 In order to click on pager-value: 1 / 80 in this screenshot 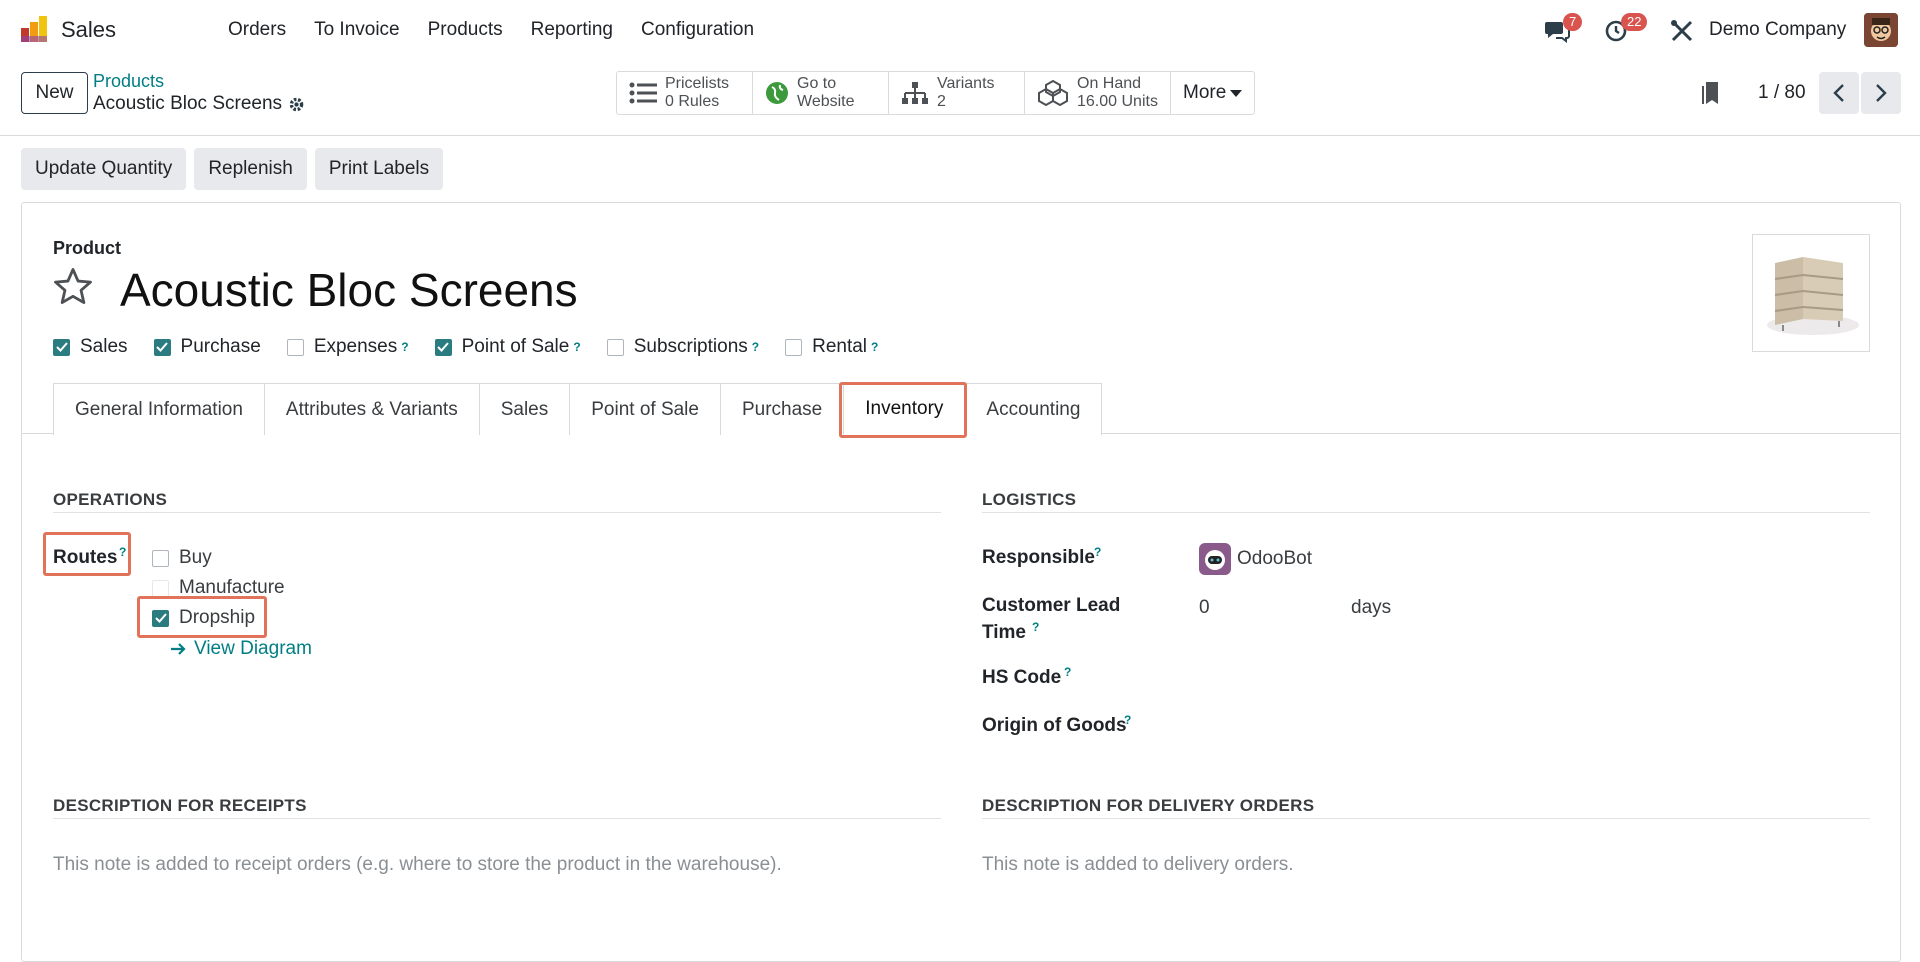, I will do `click(1782, 93)`.